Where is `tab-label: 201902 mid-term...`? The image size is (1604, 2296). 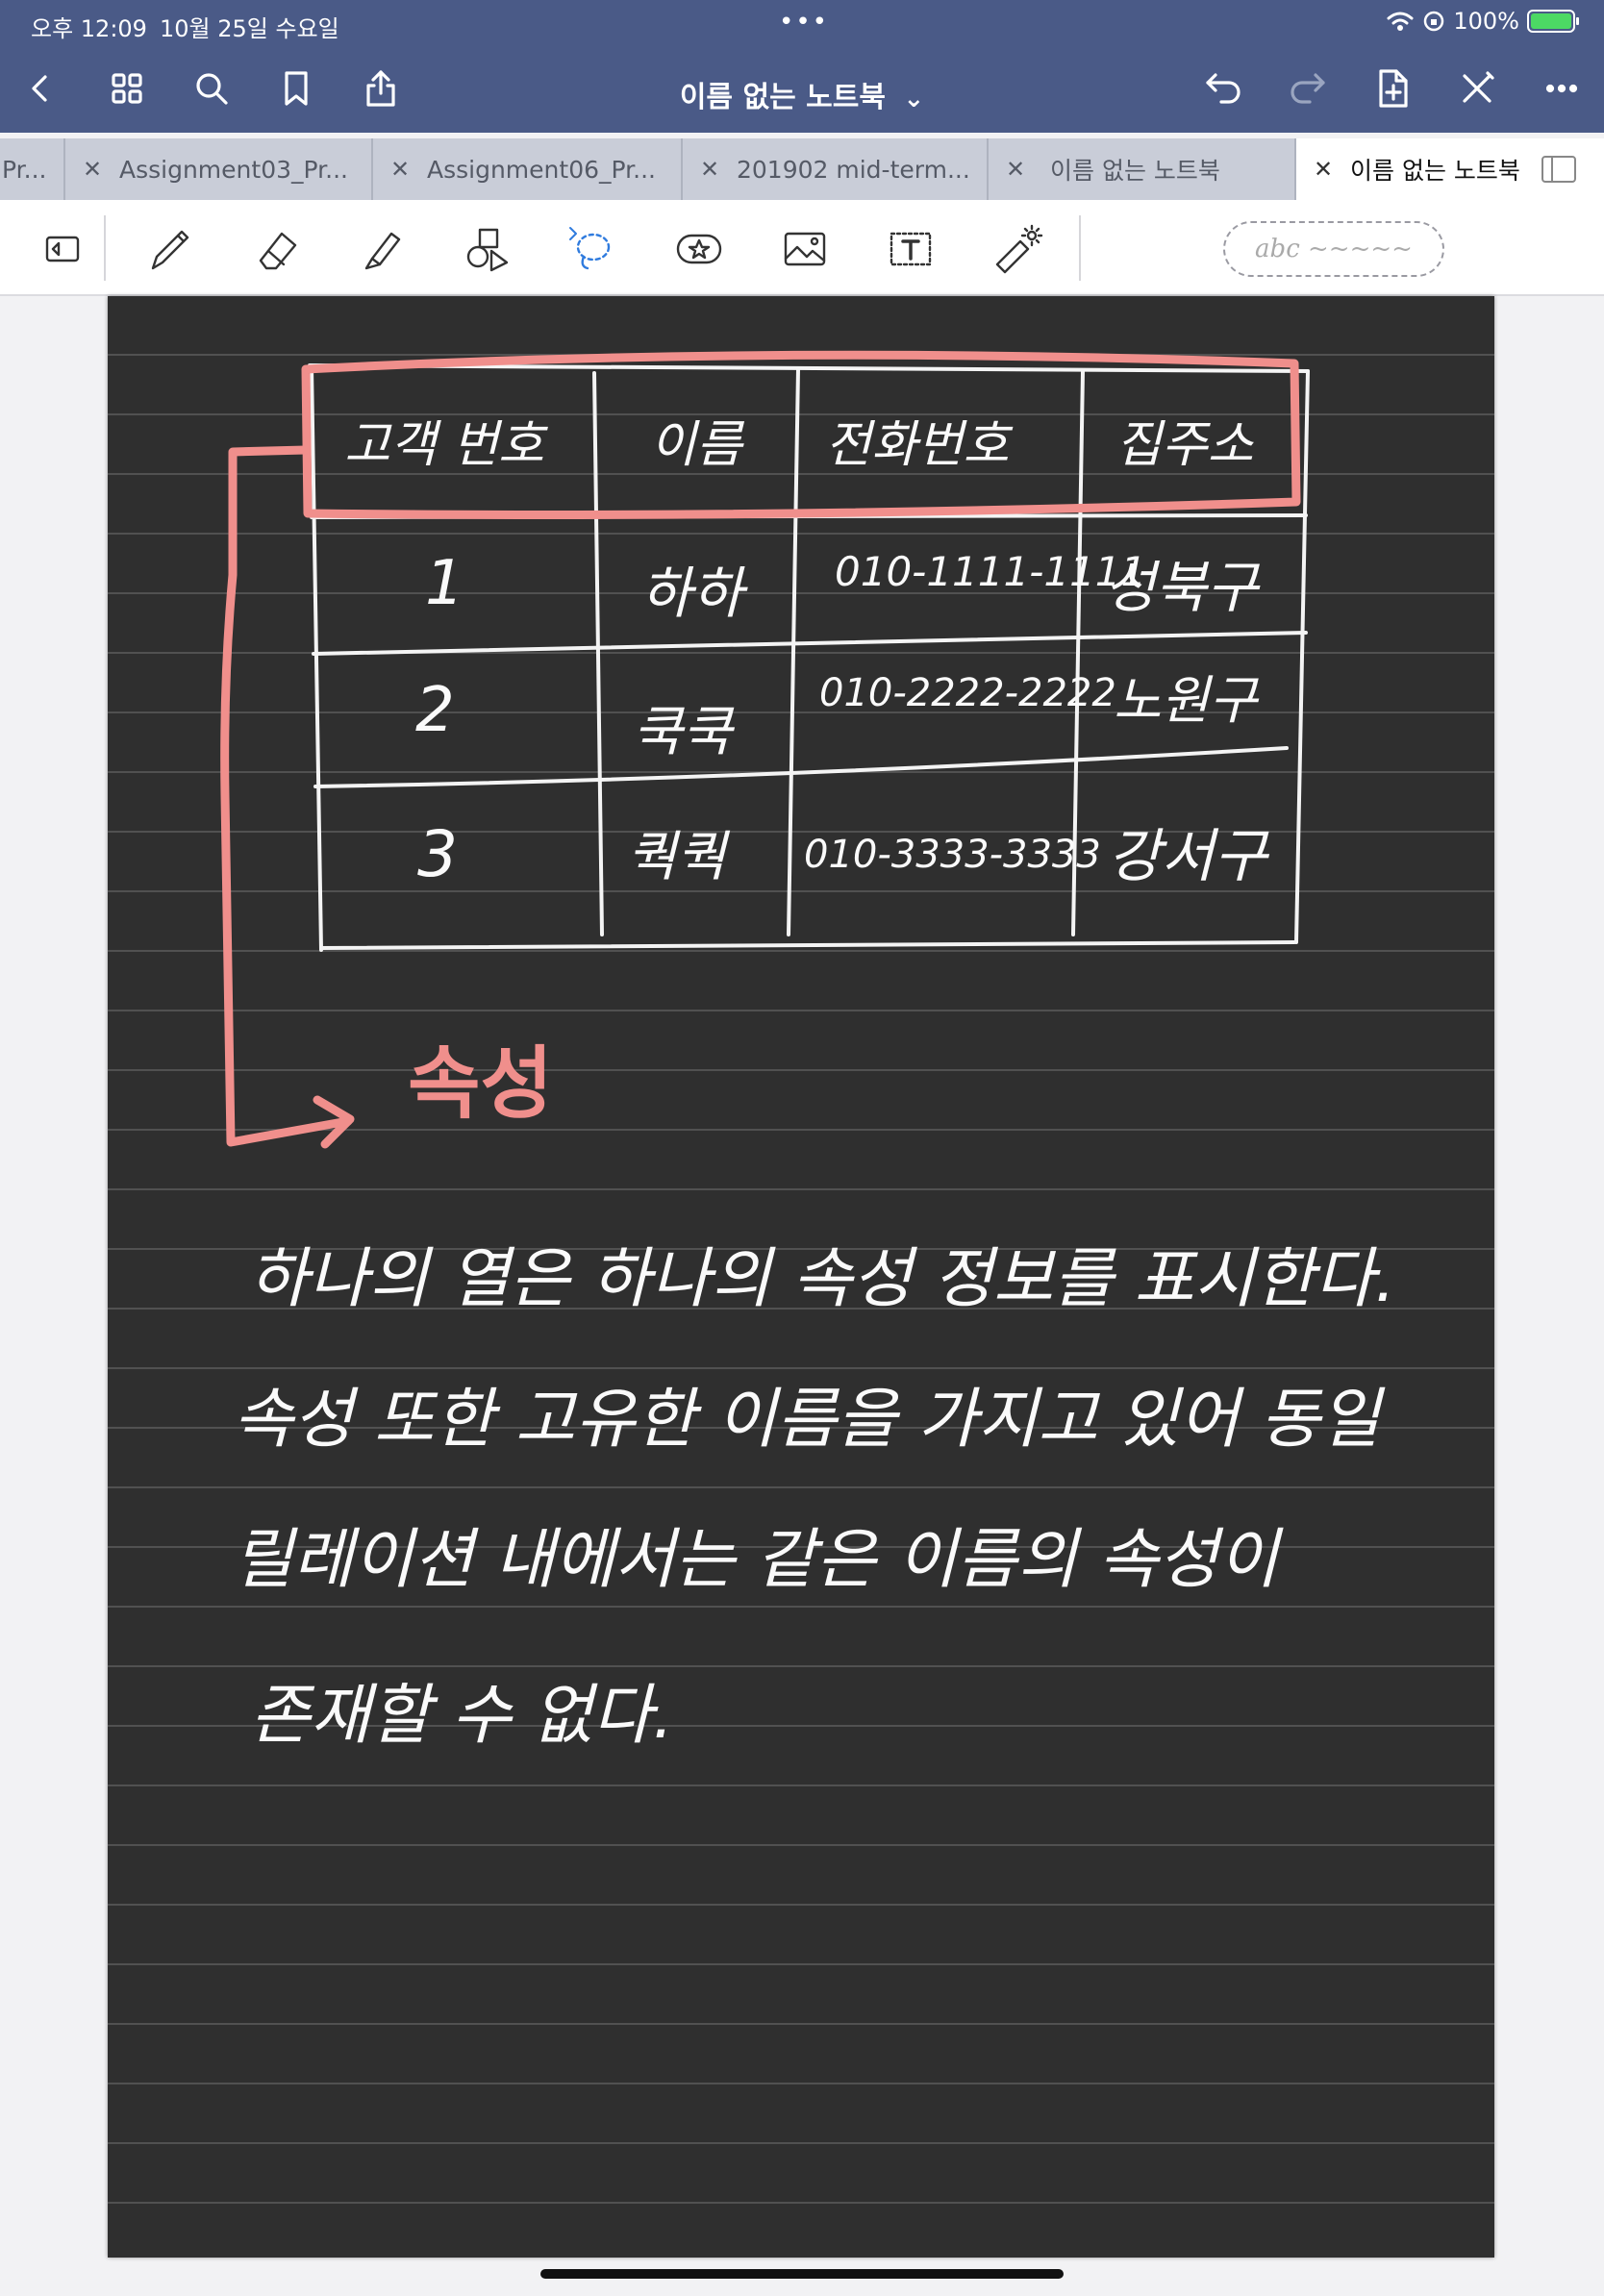
tab-label: 201902 mid-term... is located at coordinates (853, 169).